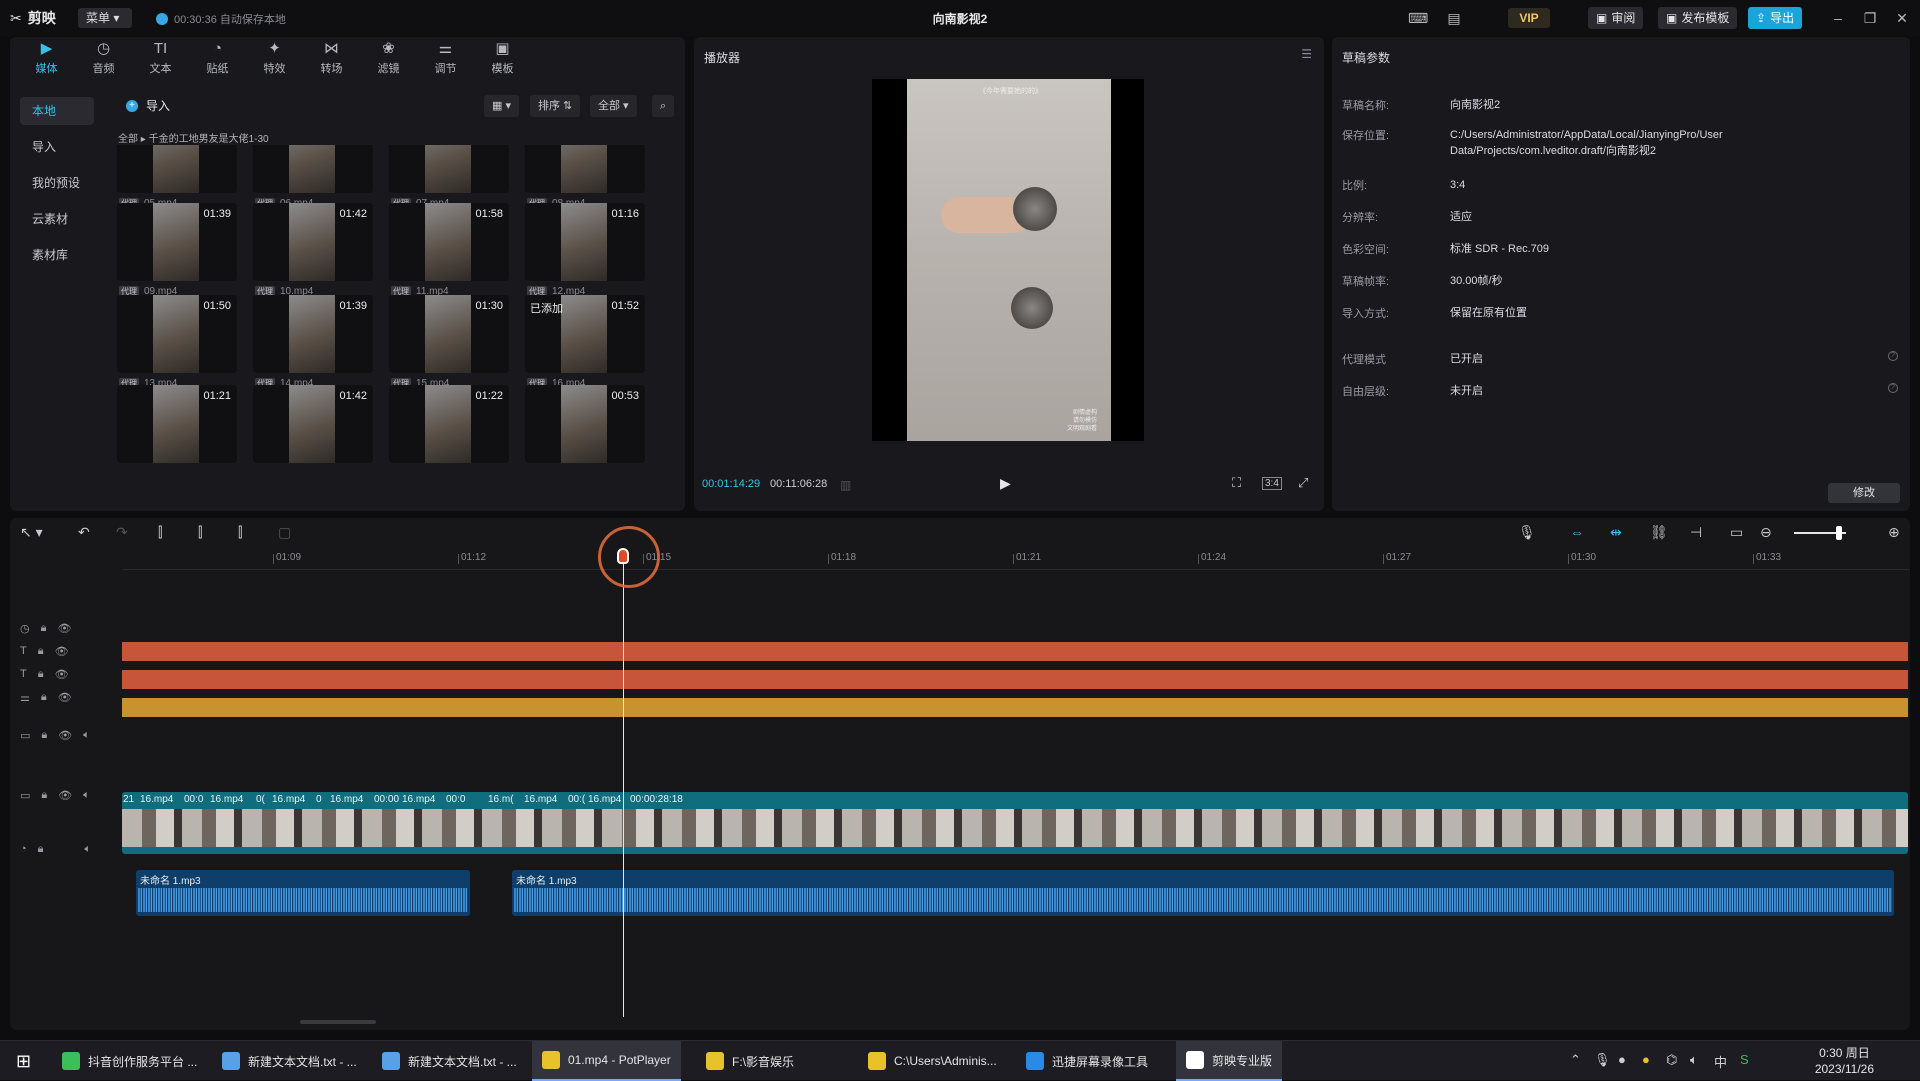 This screenshot has height=1081, width=1920. I want to click on minimize-icon: –, so click(1838, 18).